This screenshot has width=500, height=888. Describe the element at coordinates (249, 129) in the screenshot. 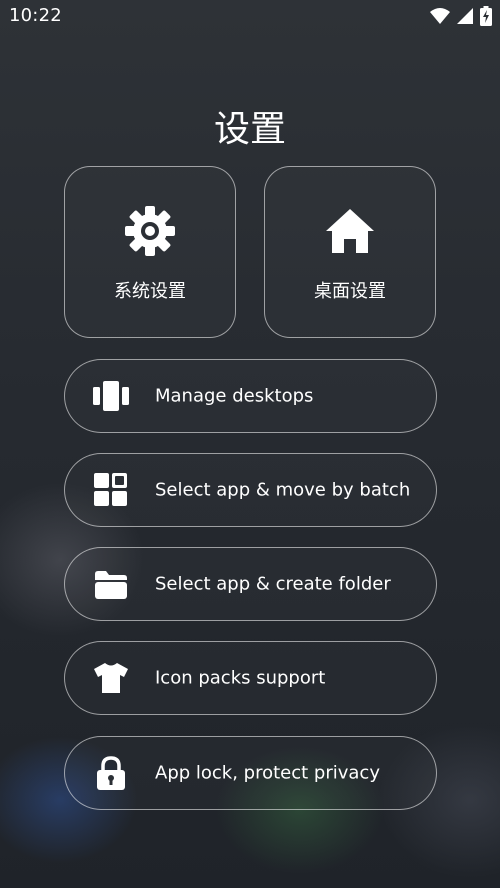

I see `page-title: 设置` at that location.